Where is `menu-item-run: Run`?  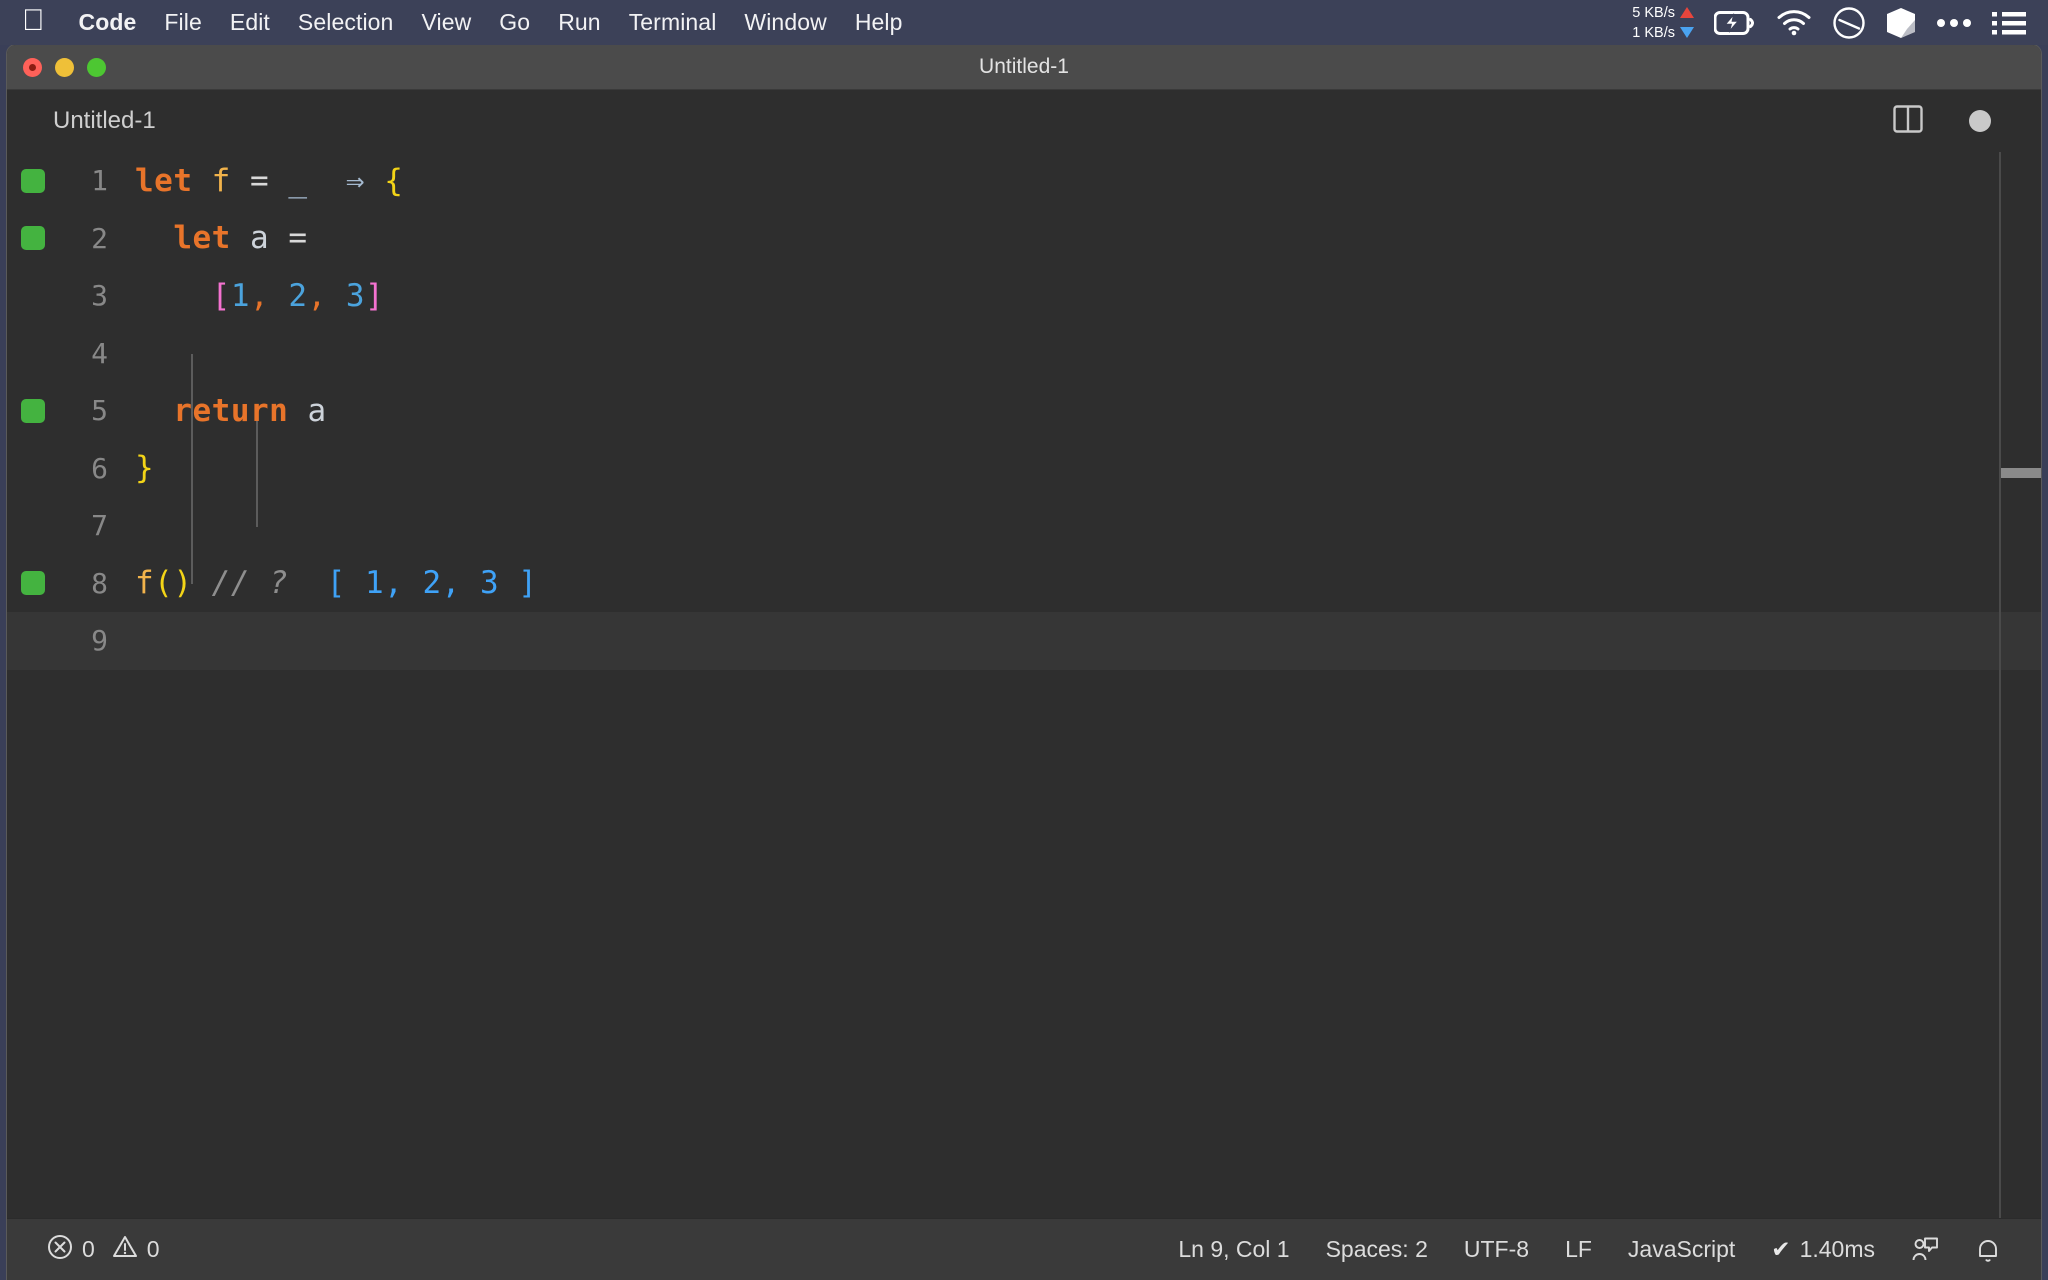 menu-item-run: Run is located at coordinates (579, 22).